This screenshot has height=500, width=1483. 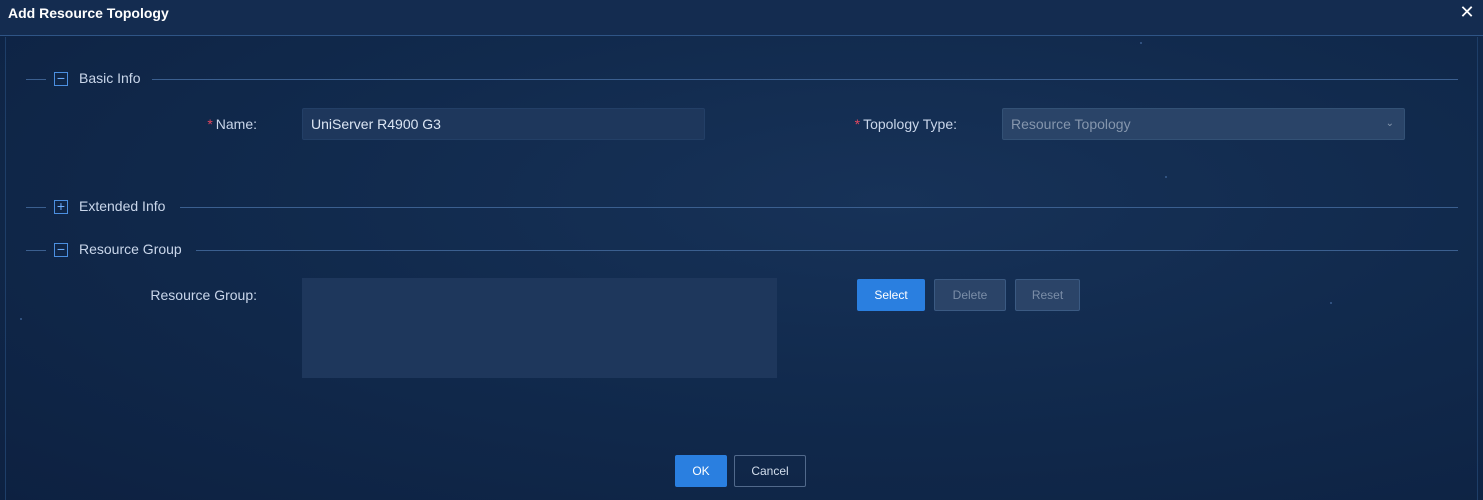 What do you see at coordinates (1389, 123) in the screenshot?
I see `chevron-down-icon: ⌄` at bounding box center [1389, 123].